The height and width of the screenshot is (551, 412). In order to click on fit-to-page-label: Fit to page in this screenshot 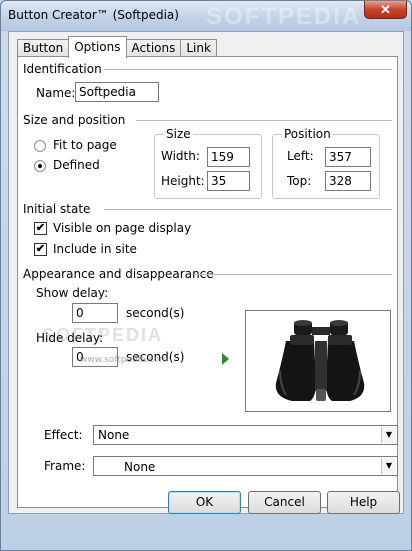, I will do `click(85, 145)`.